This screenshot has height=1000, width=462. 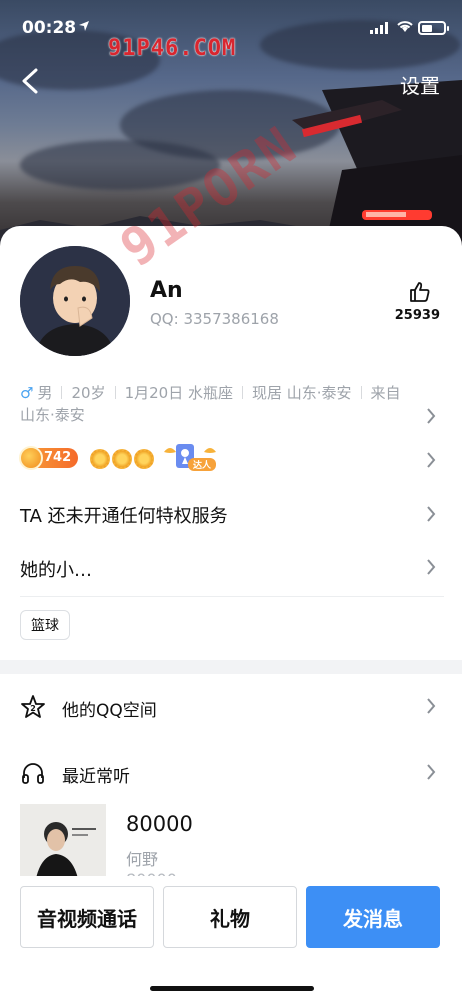 I want to click on qq-label: QQ:, so click(x=164, y=319).